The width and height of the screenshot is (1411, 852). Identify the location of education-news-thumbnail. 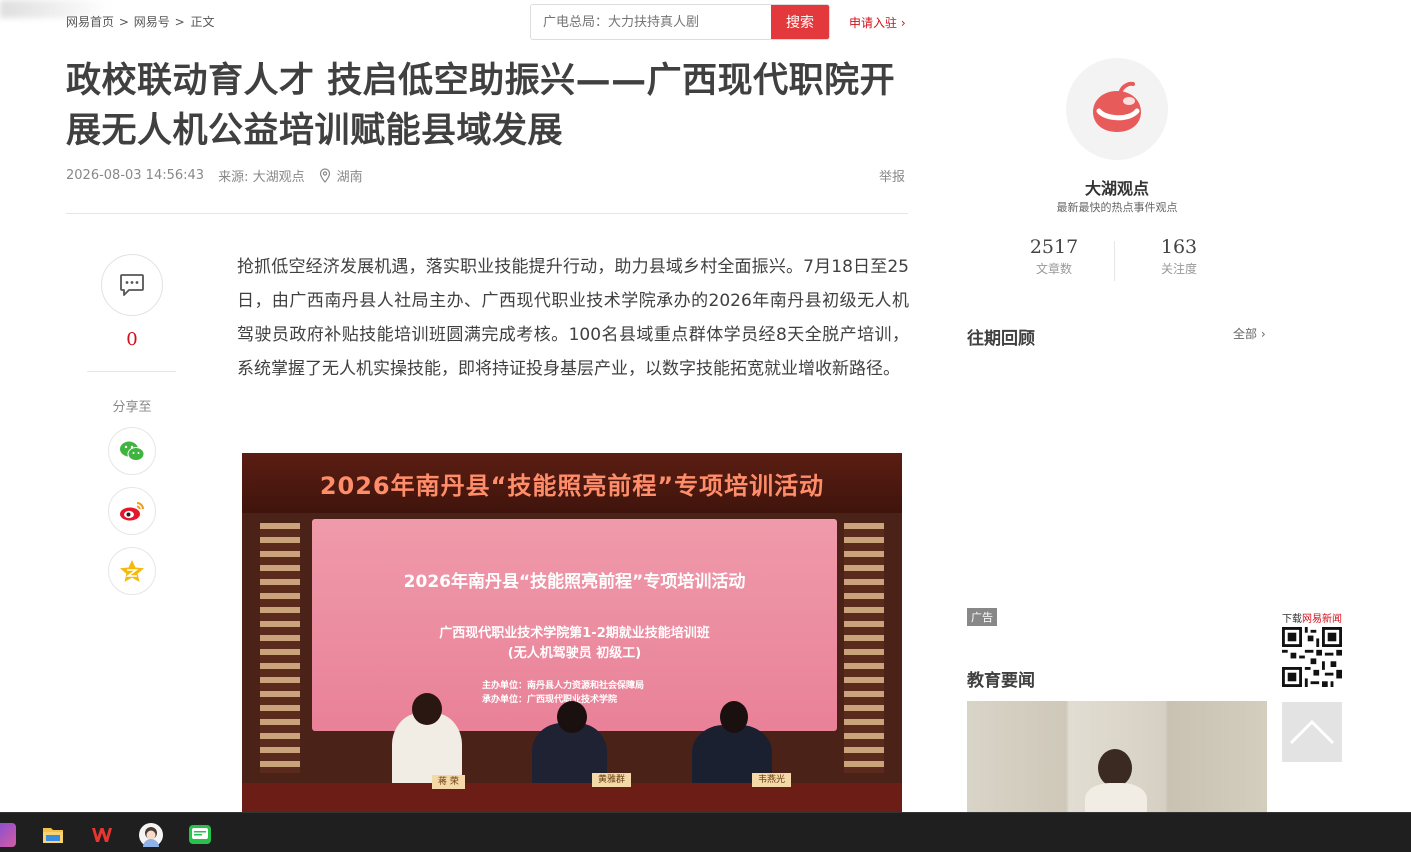
(1117, 756).